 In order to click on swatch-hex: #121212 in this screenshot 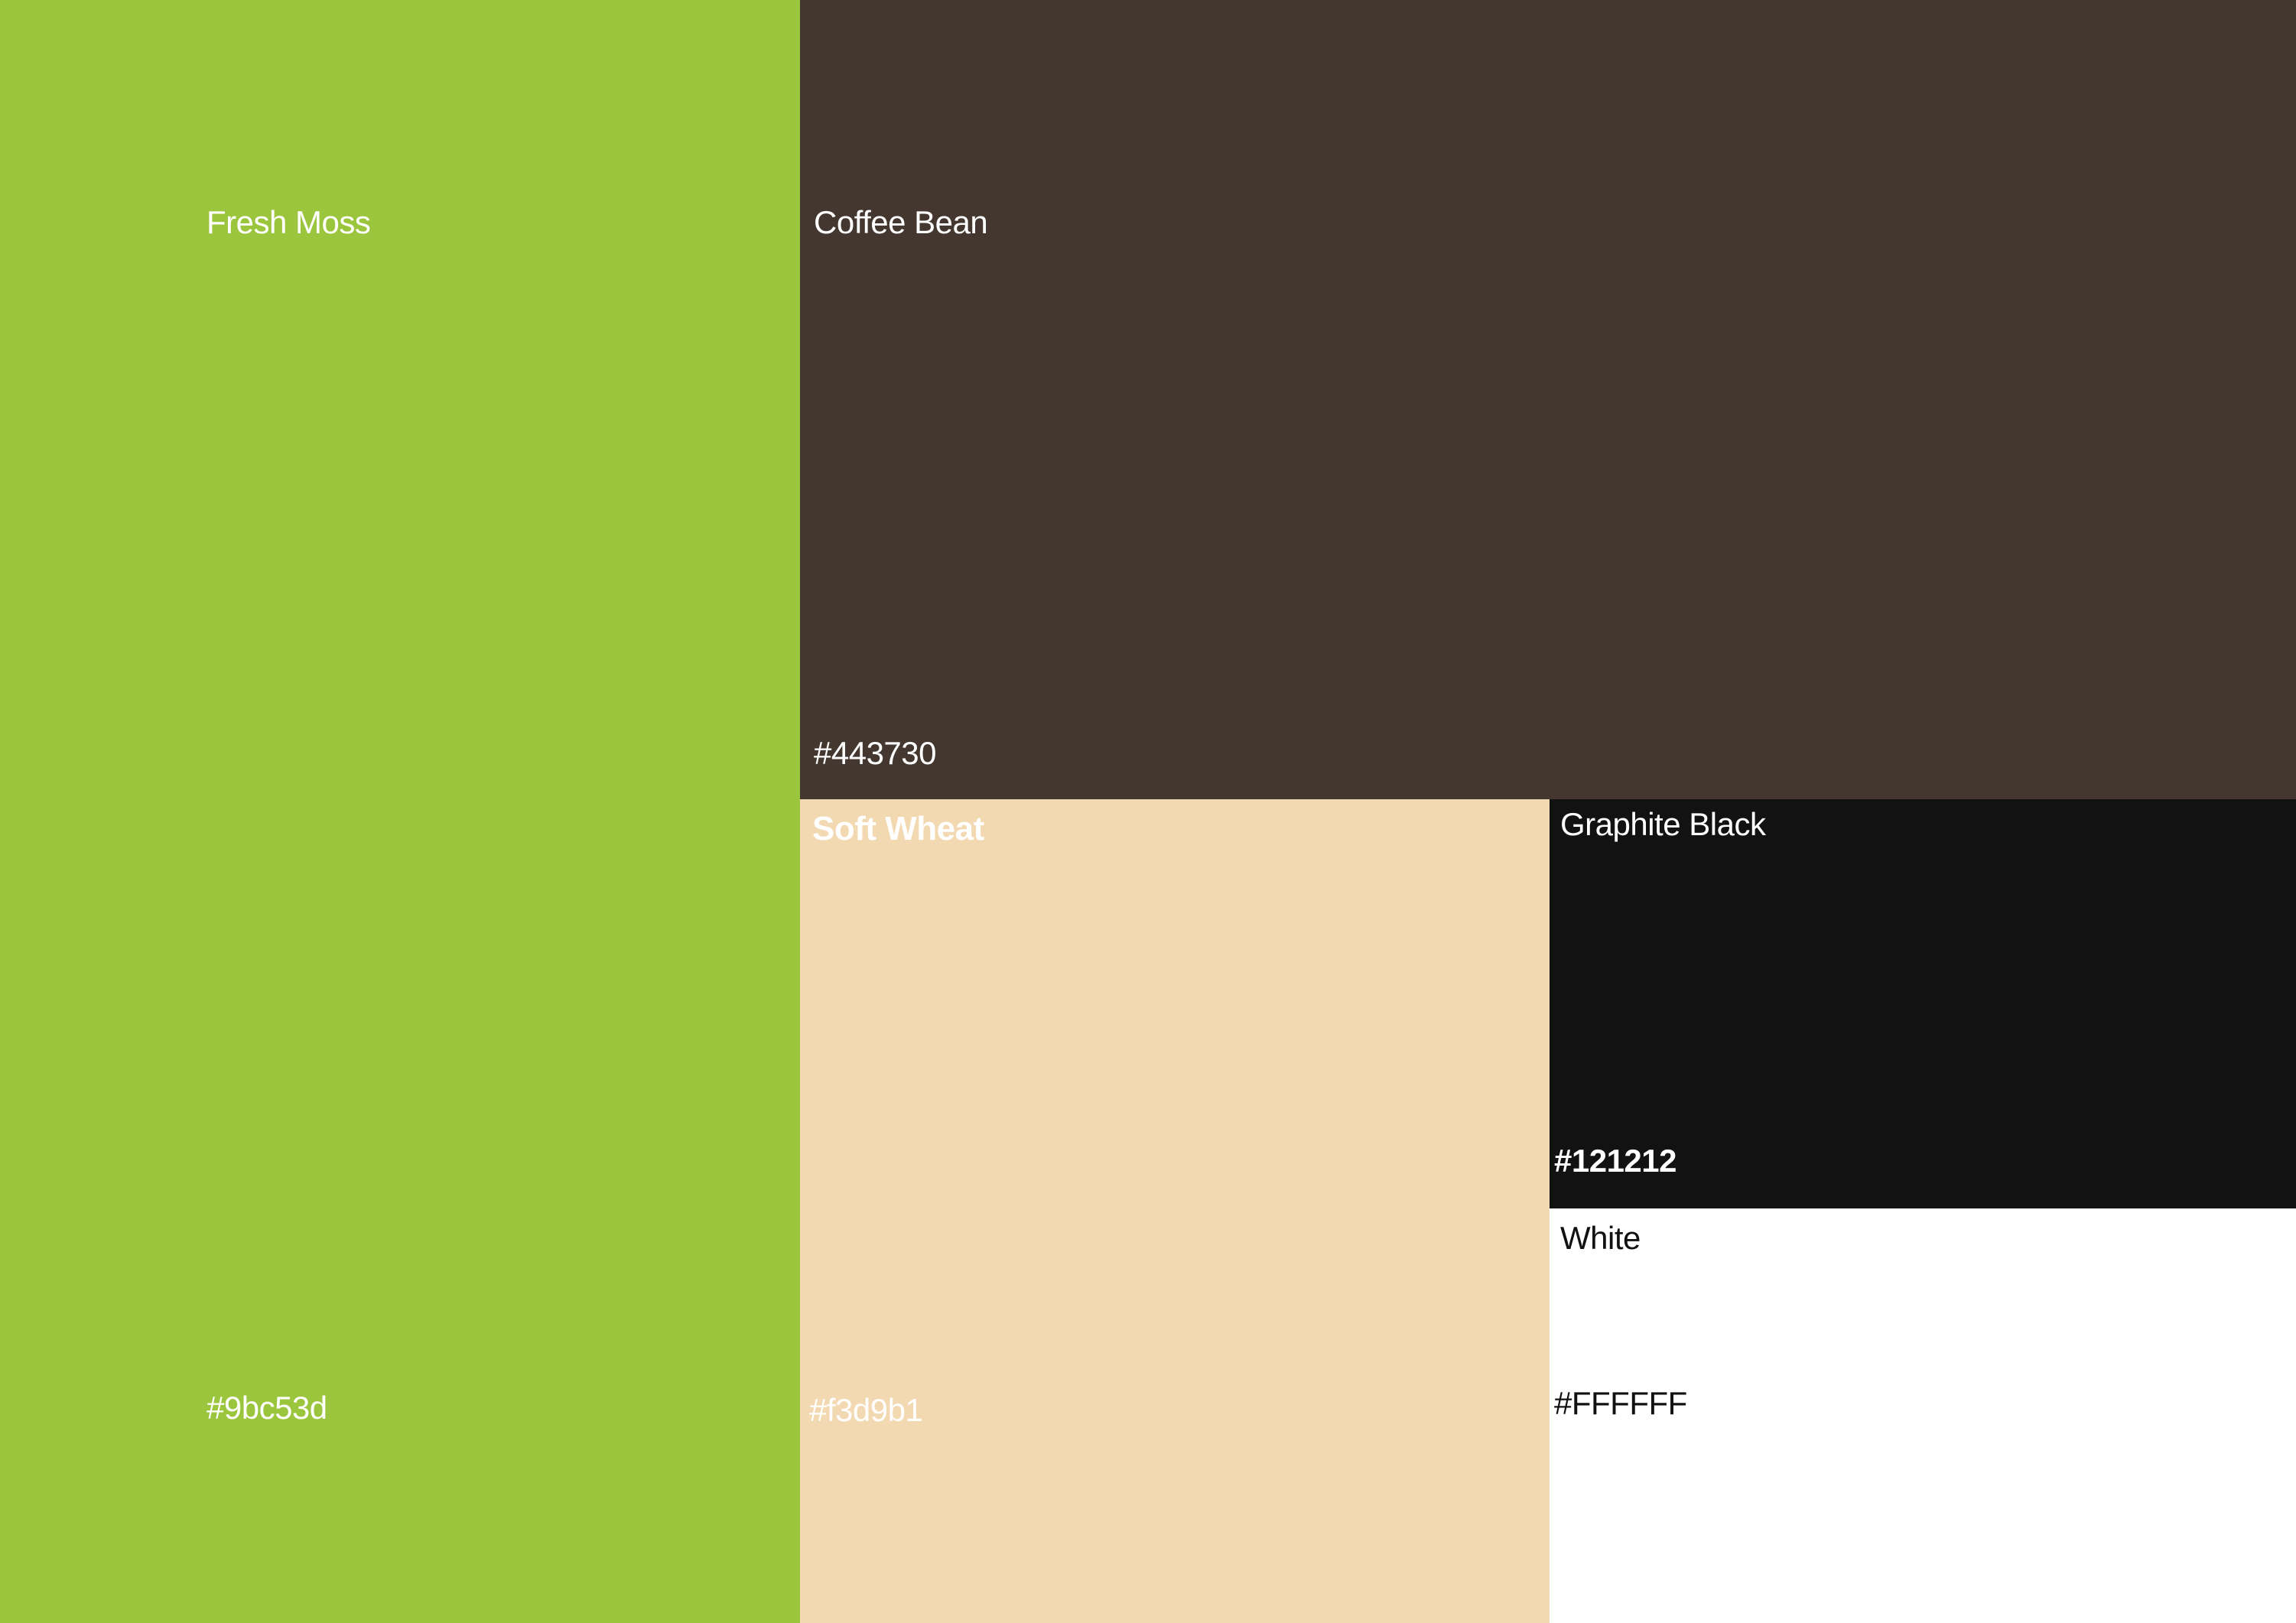, I will do `click(1616, 1161)`.